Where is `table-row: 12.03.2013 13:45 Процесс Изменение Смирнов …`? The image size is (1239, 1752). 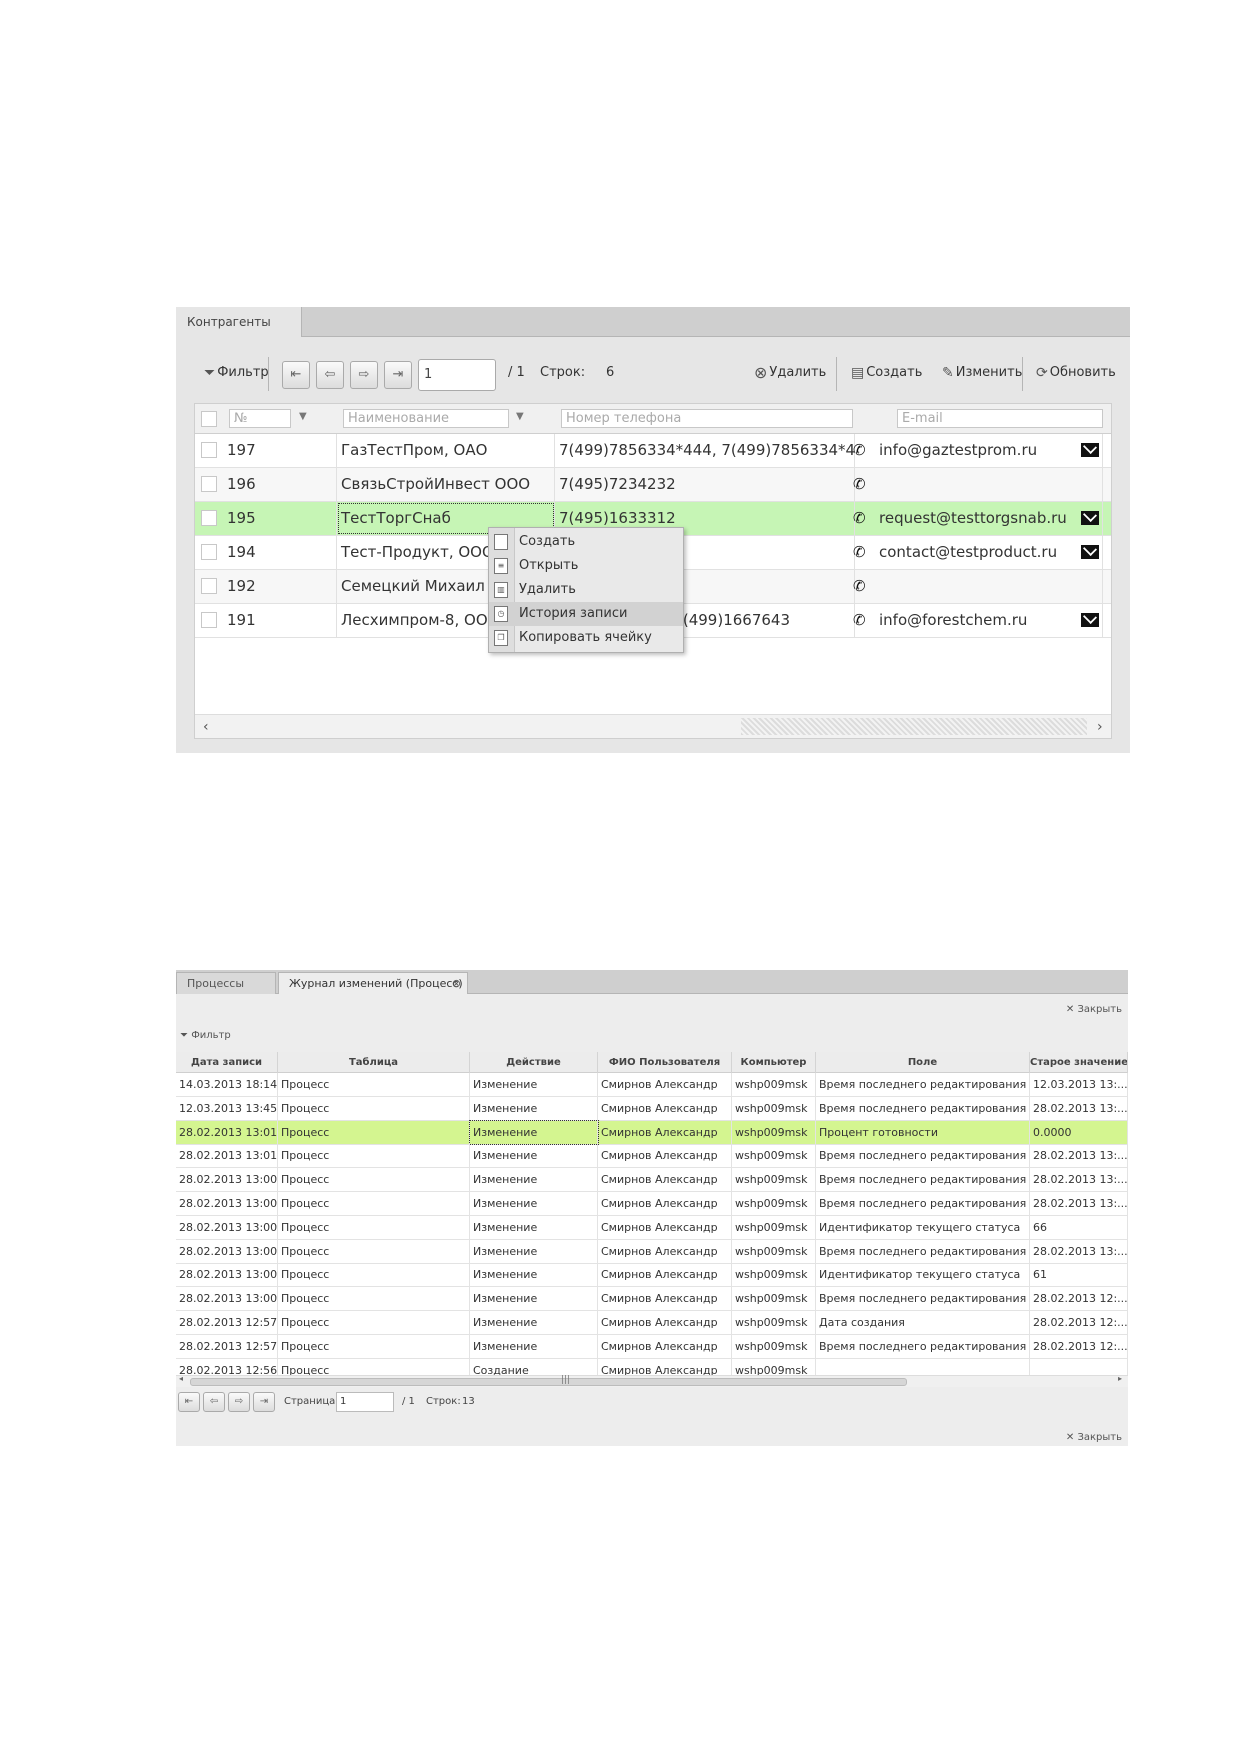
table-row: 12.03.2013 13:45 Процесс Изменение Смирнов … is located at coordinates (652, 1108).